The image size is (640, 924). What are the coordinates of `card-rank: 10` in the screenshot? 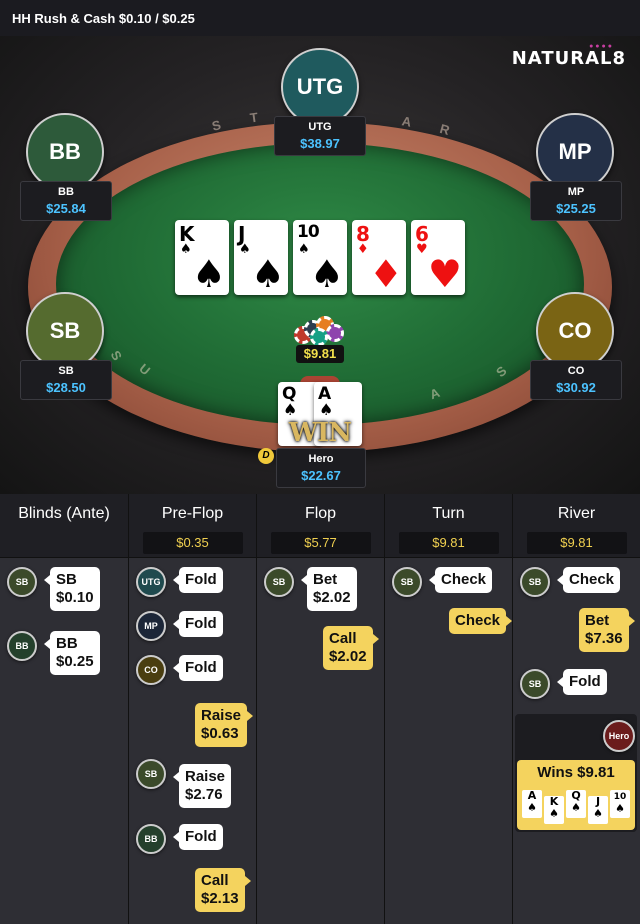 It's located at (308, 232).